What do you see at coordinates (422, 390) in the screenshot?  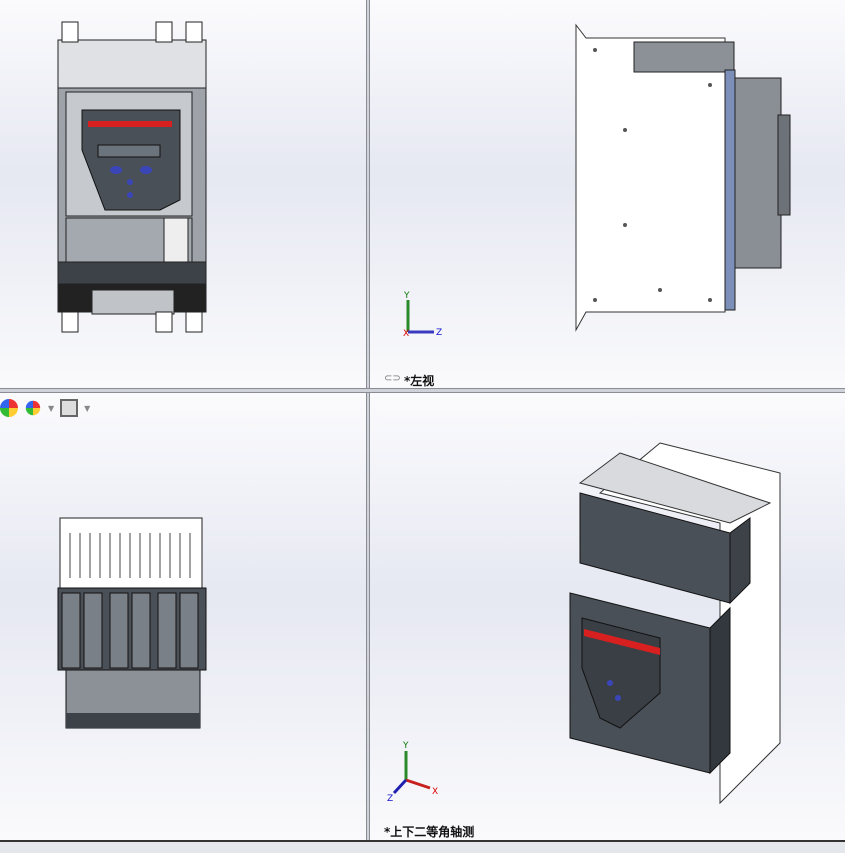 I see `horizontal-splitter` at bounding box center [422, 390].